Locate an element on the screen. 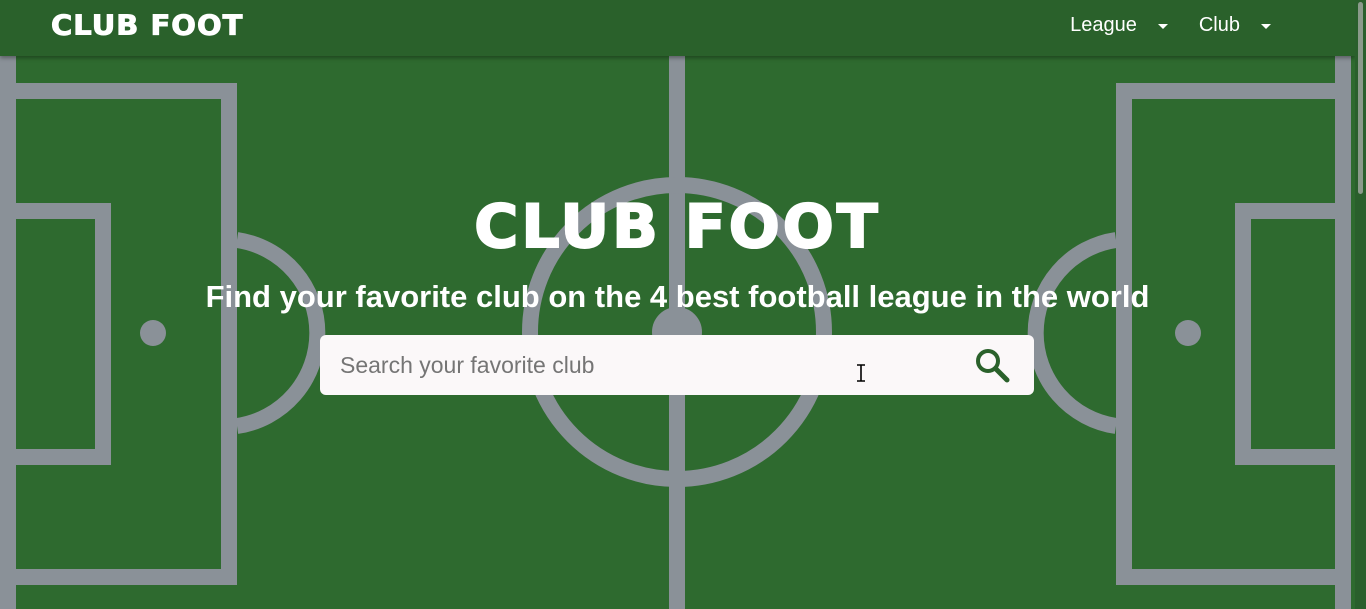 This screenshot has width=1366, height=609. nav-dropdown-league: League is located at coordinates (1119, 28).